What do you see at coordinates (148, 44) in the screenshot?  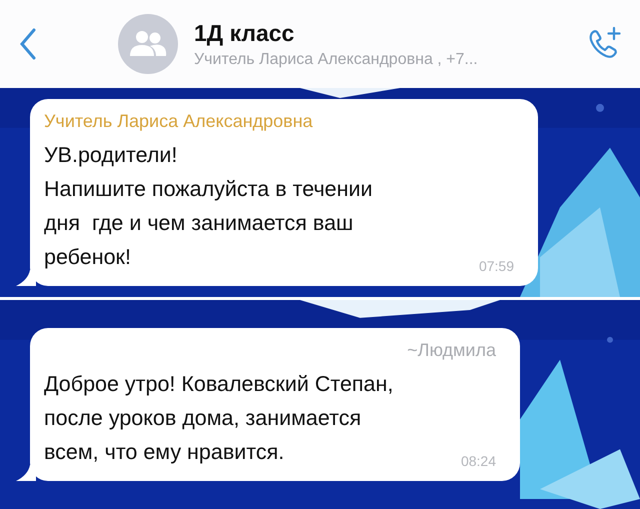 I see `group-icon` at bounding box center [148, 44].